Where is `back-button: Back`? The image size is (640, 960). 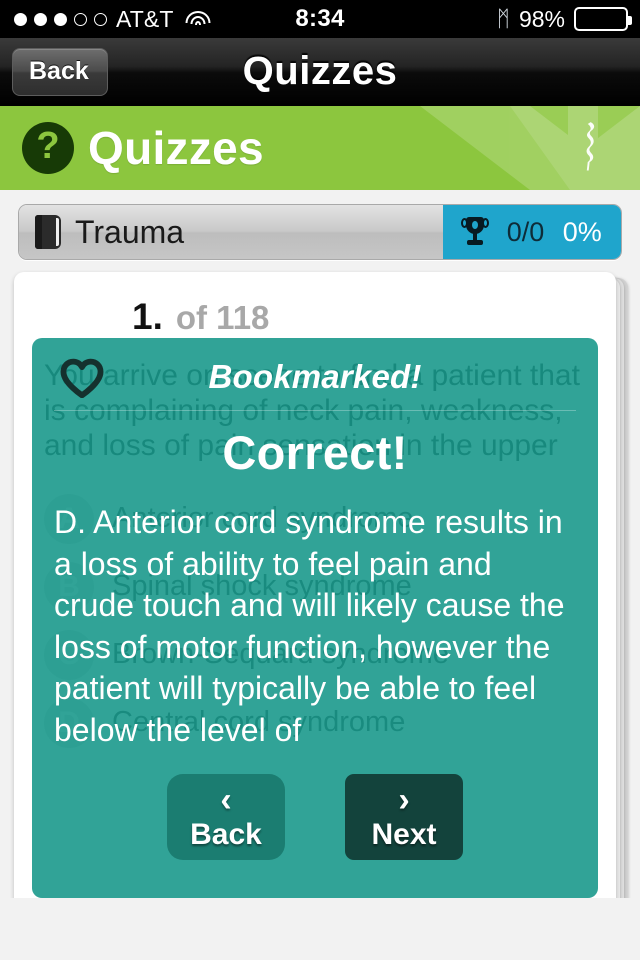 back-button: Back is located at coordinates (60, 71).